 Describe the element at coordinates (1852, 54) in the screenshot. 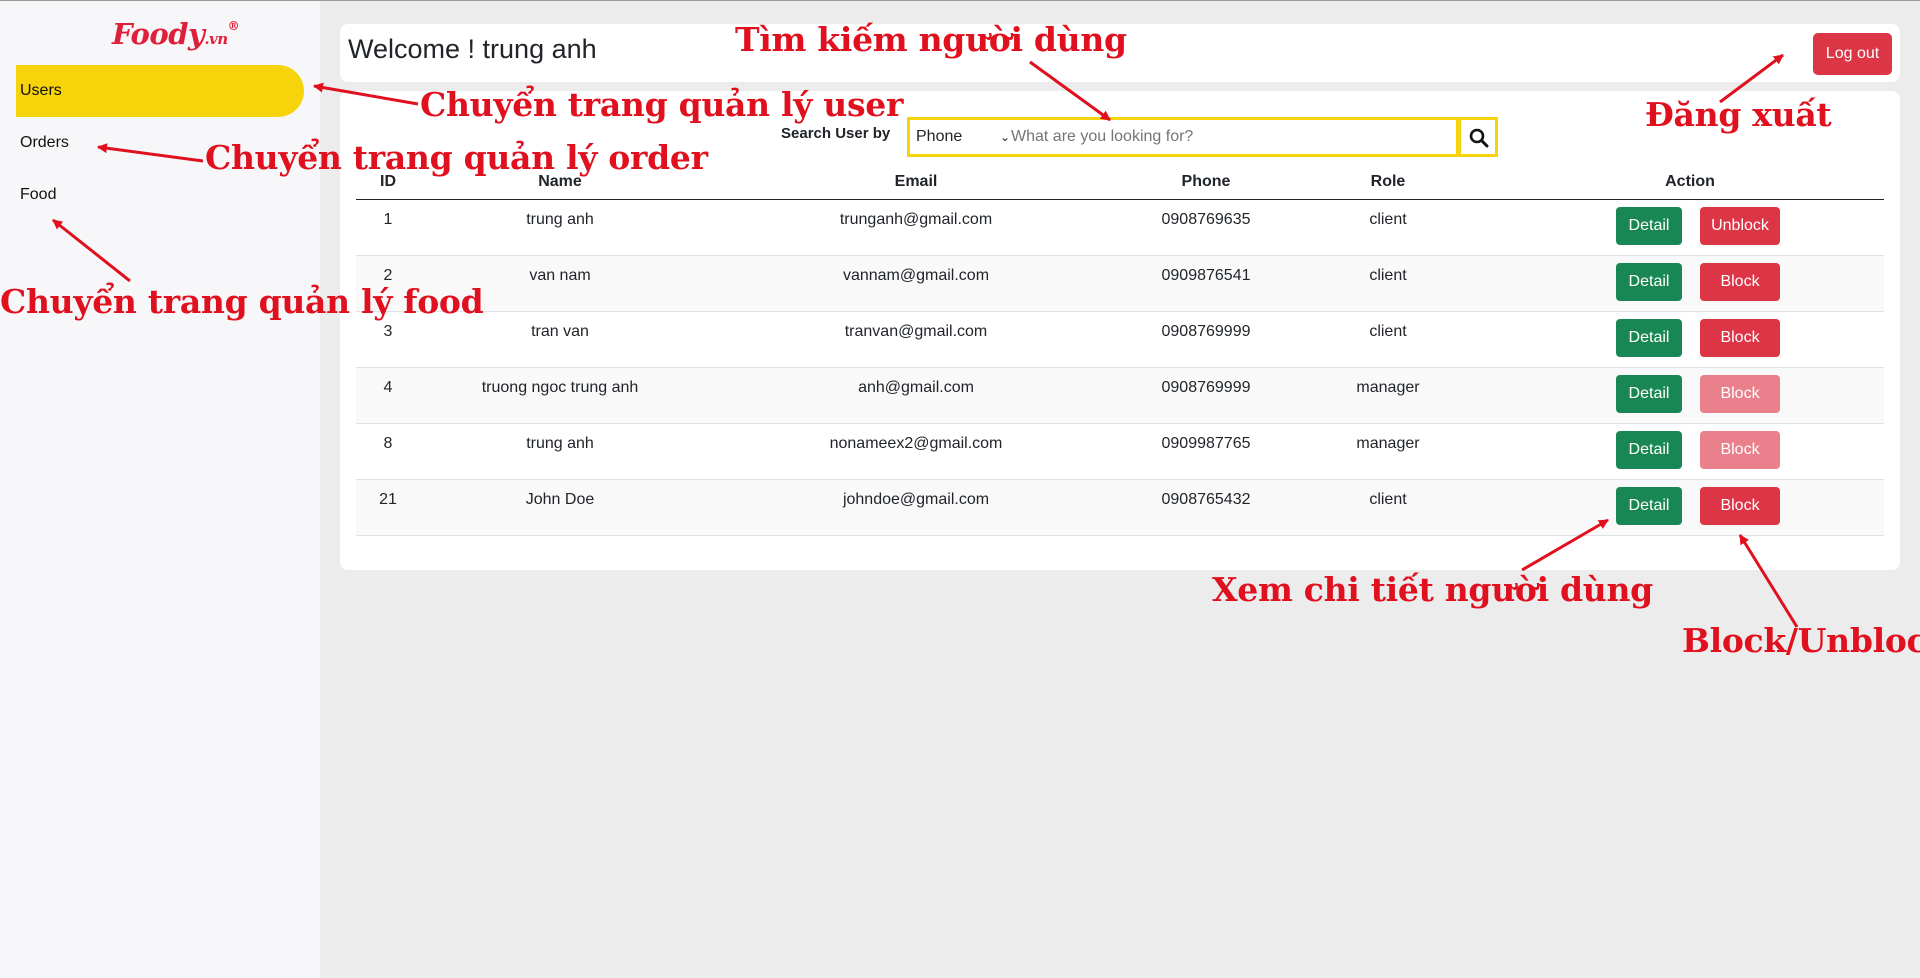

I see `logout-button: Log out` at that location.